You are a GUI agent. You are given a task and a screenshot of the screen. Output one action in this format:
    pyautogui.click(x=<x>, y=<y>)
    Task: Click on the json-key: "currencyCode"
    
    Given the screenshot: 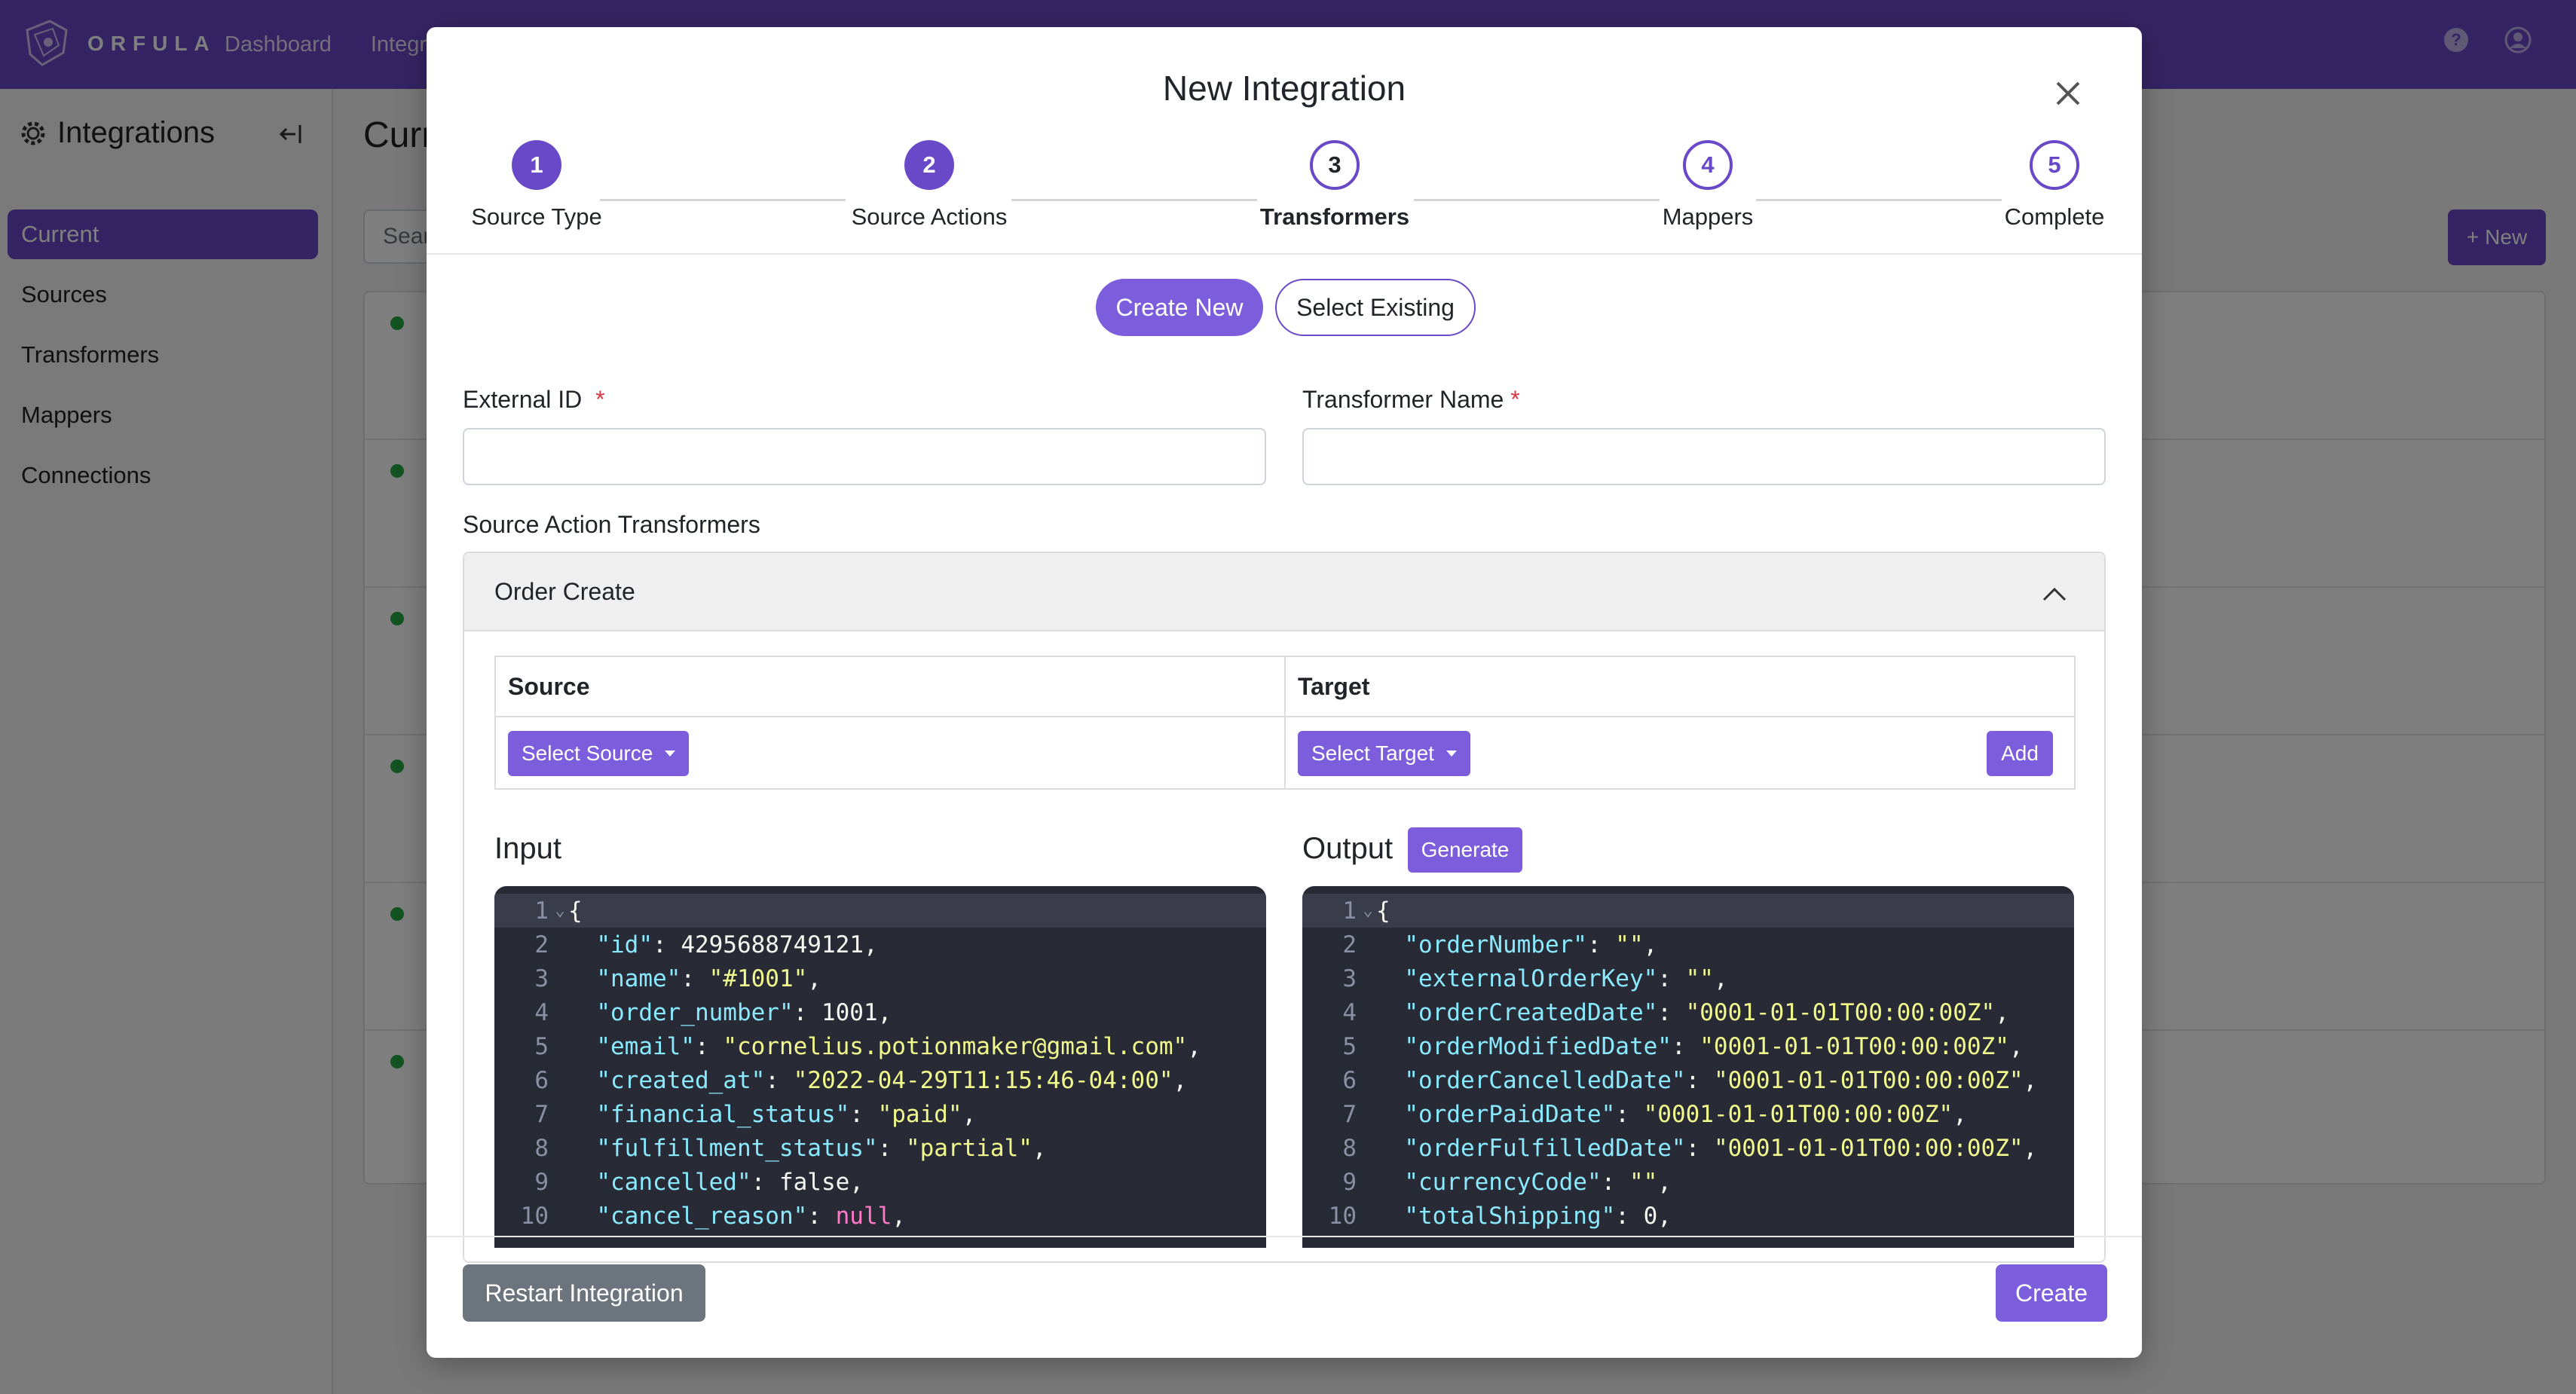 What is the action you would take?
    pyautogui.click(x=1503, y=1182)
    